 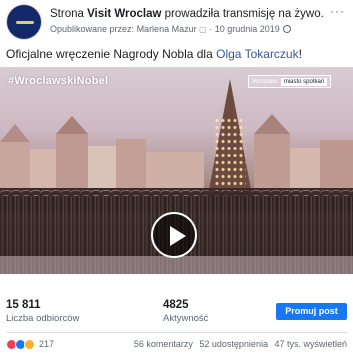 What do you see at coordinates (23, 305) in the screenshot?
I see `reach-value: 15 811` at bounding box center [23, 305].